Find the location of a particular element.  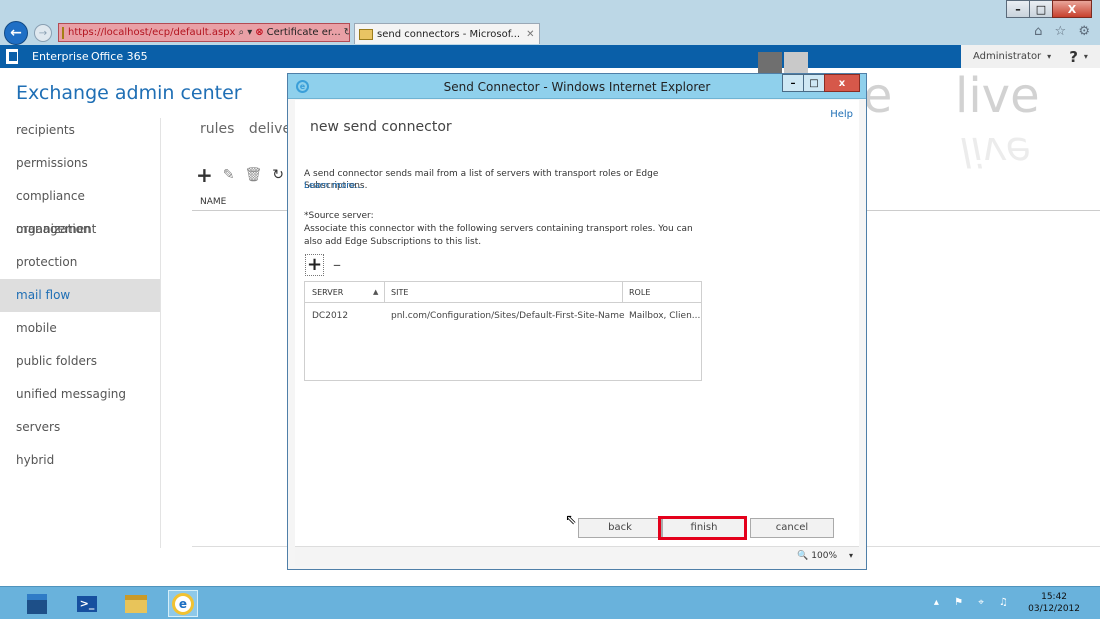

nav-item-recipients: recipients is located at coordinates (80, 130).